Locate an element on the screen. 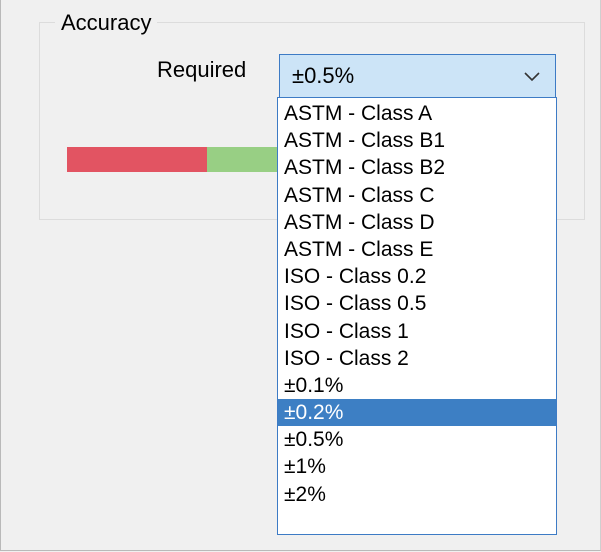 The width and height of the screenshot is (601, 552). required-label: Required is located at coordinates (202, 69).